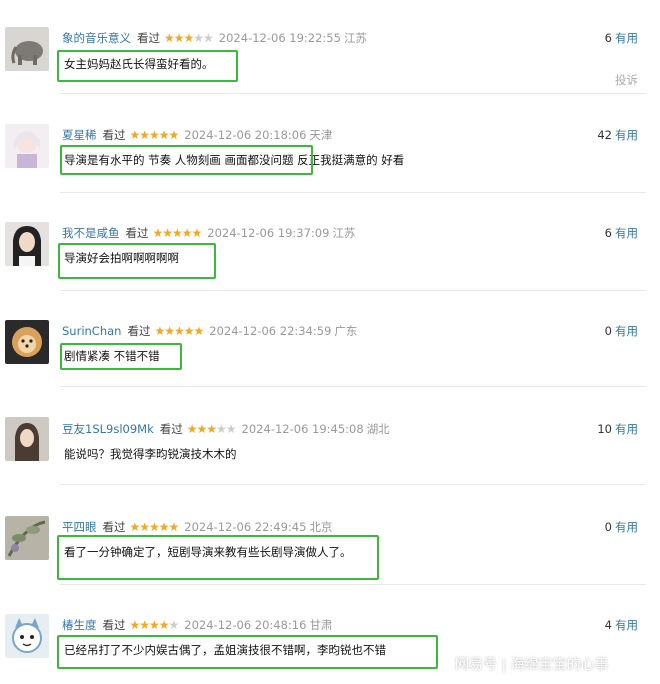 This screenshot has width=660, height=684. Describe the element at coordinates (378, 429) in the screenshot. I see `location: 湖北` at that location.